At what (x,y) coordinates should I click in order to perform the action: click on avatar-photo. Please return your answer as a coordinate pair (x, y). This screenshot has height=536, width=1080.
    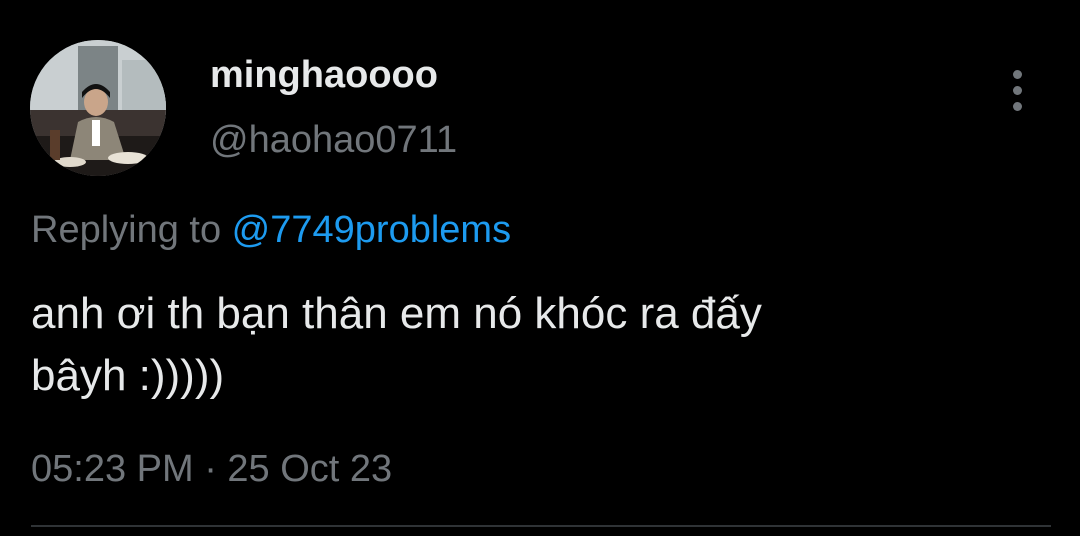
    Looking at the image, I should click on (98, 108).